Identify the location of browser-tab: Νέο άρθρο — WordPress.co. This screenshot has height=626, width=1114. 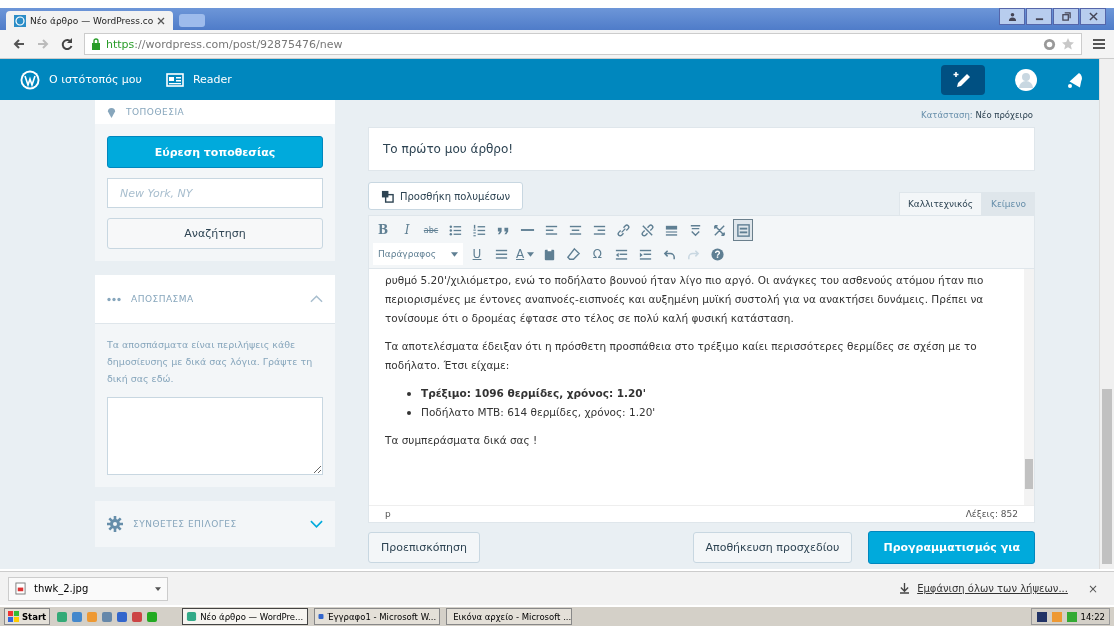
(90, 20).